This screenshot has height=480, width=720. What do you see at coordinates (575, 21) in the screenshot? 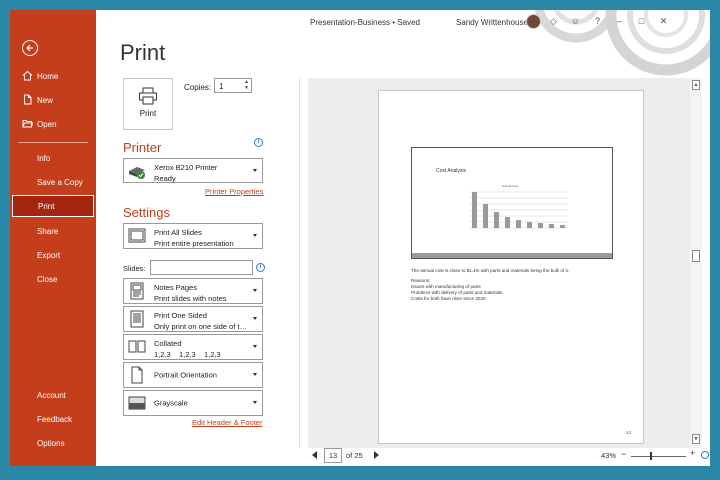
I see `feedback-icon: ☺` at bounding box center [575, 21].